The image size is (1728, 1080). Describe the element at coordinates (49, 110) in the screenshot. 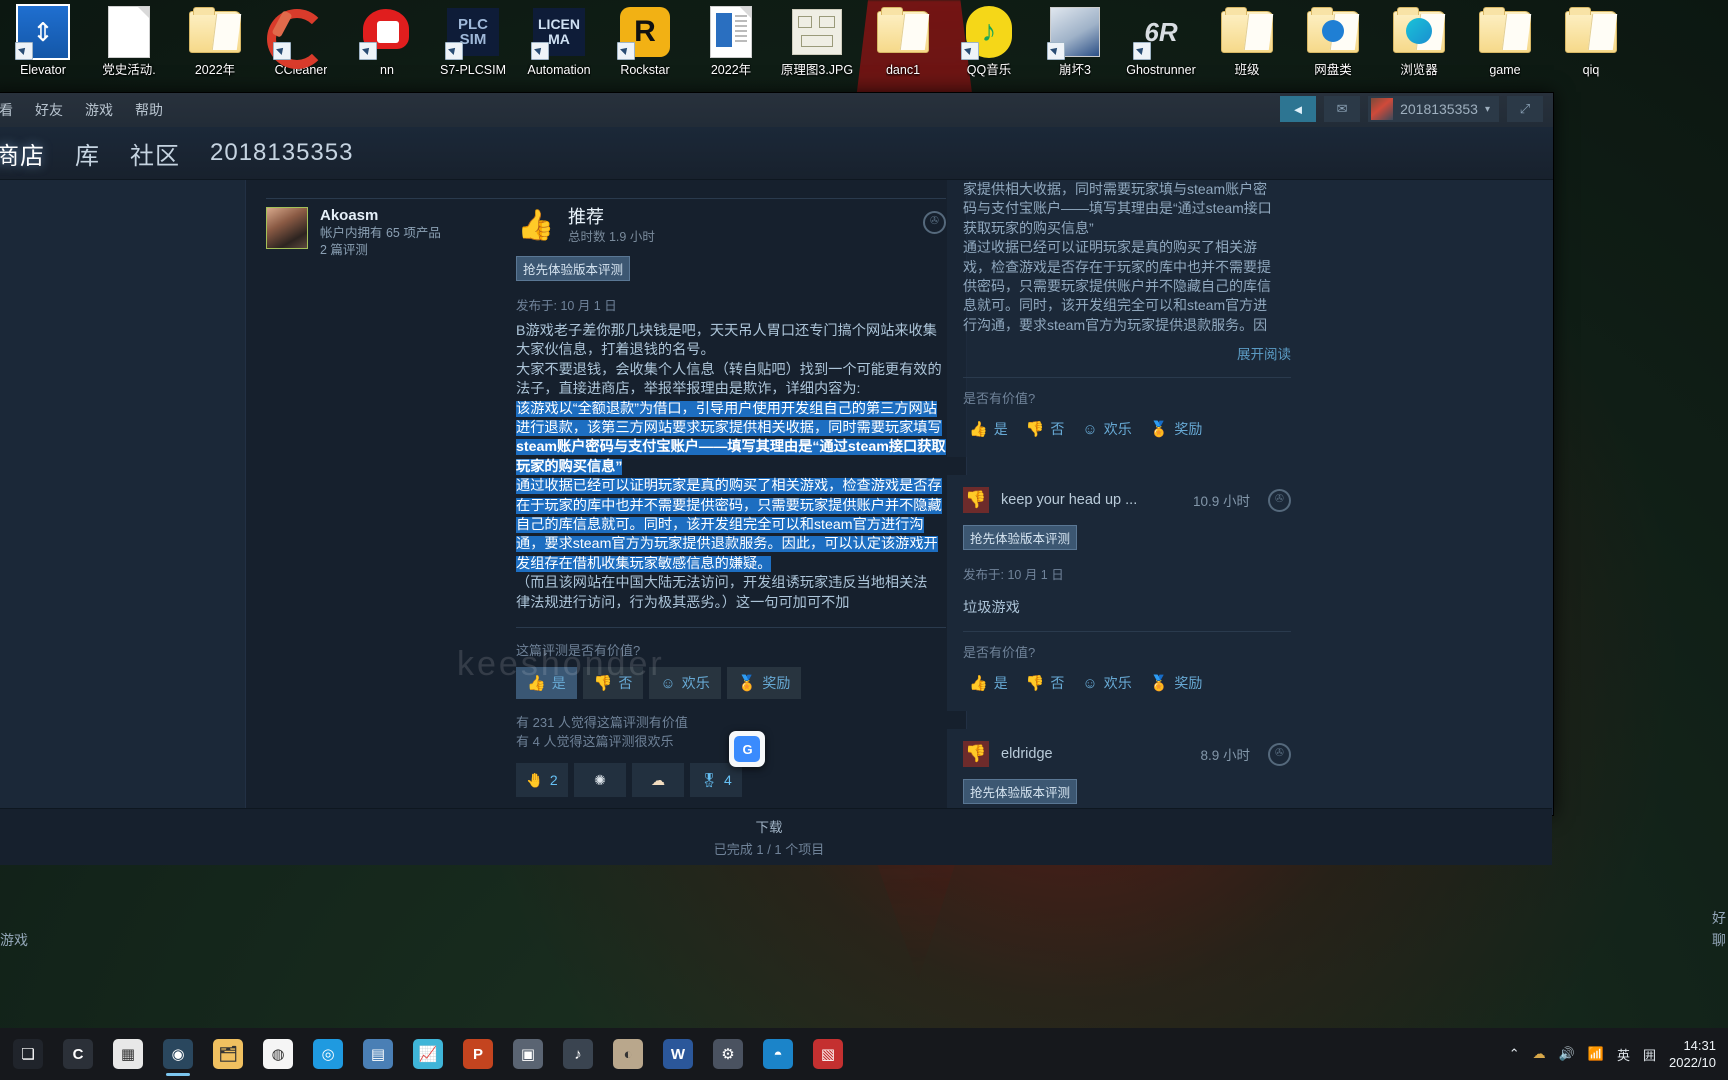

I see `menu-item-friends: 好友` at that location.